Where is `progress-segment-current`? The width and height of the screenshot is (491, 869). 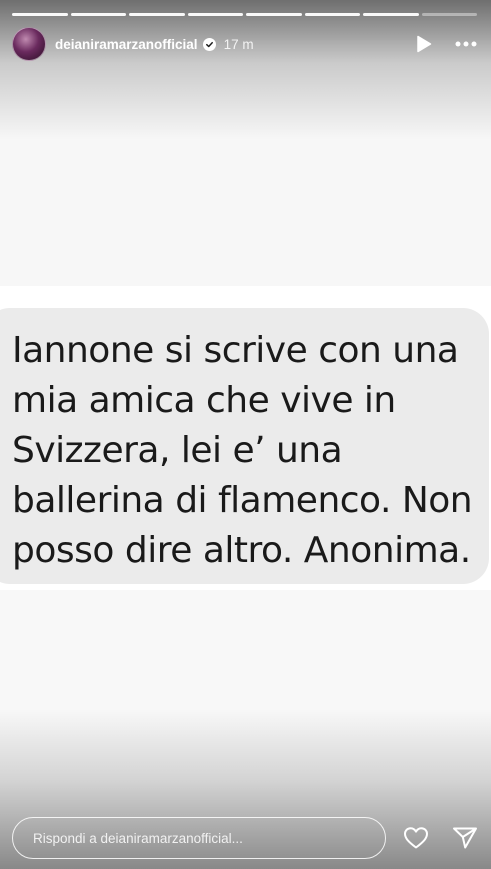
progress-segment-current is located at coordinates (449, 14).